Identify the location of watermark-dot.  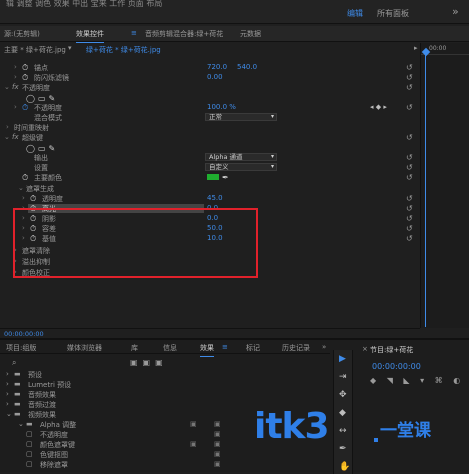
(376, 440).